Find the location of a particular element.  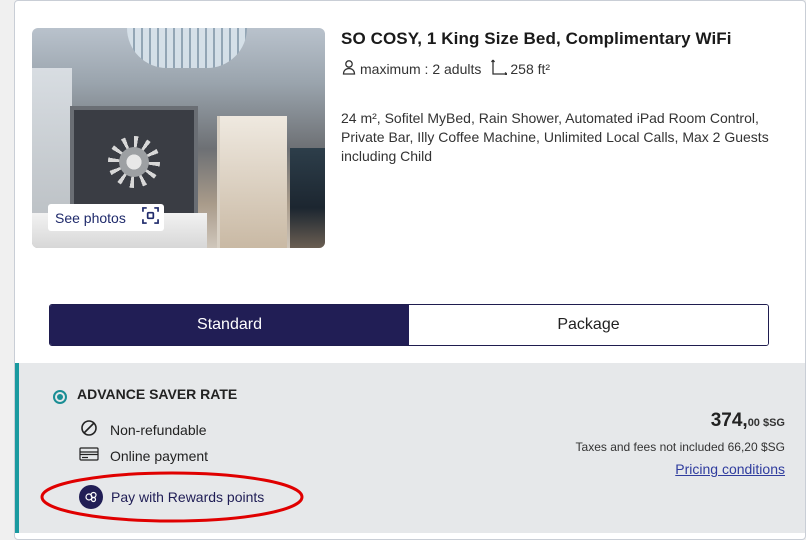

rate-radio is located at coordinates (60, 397).